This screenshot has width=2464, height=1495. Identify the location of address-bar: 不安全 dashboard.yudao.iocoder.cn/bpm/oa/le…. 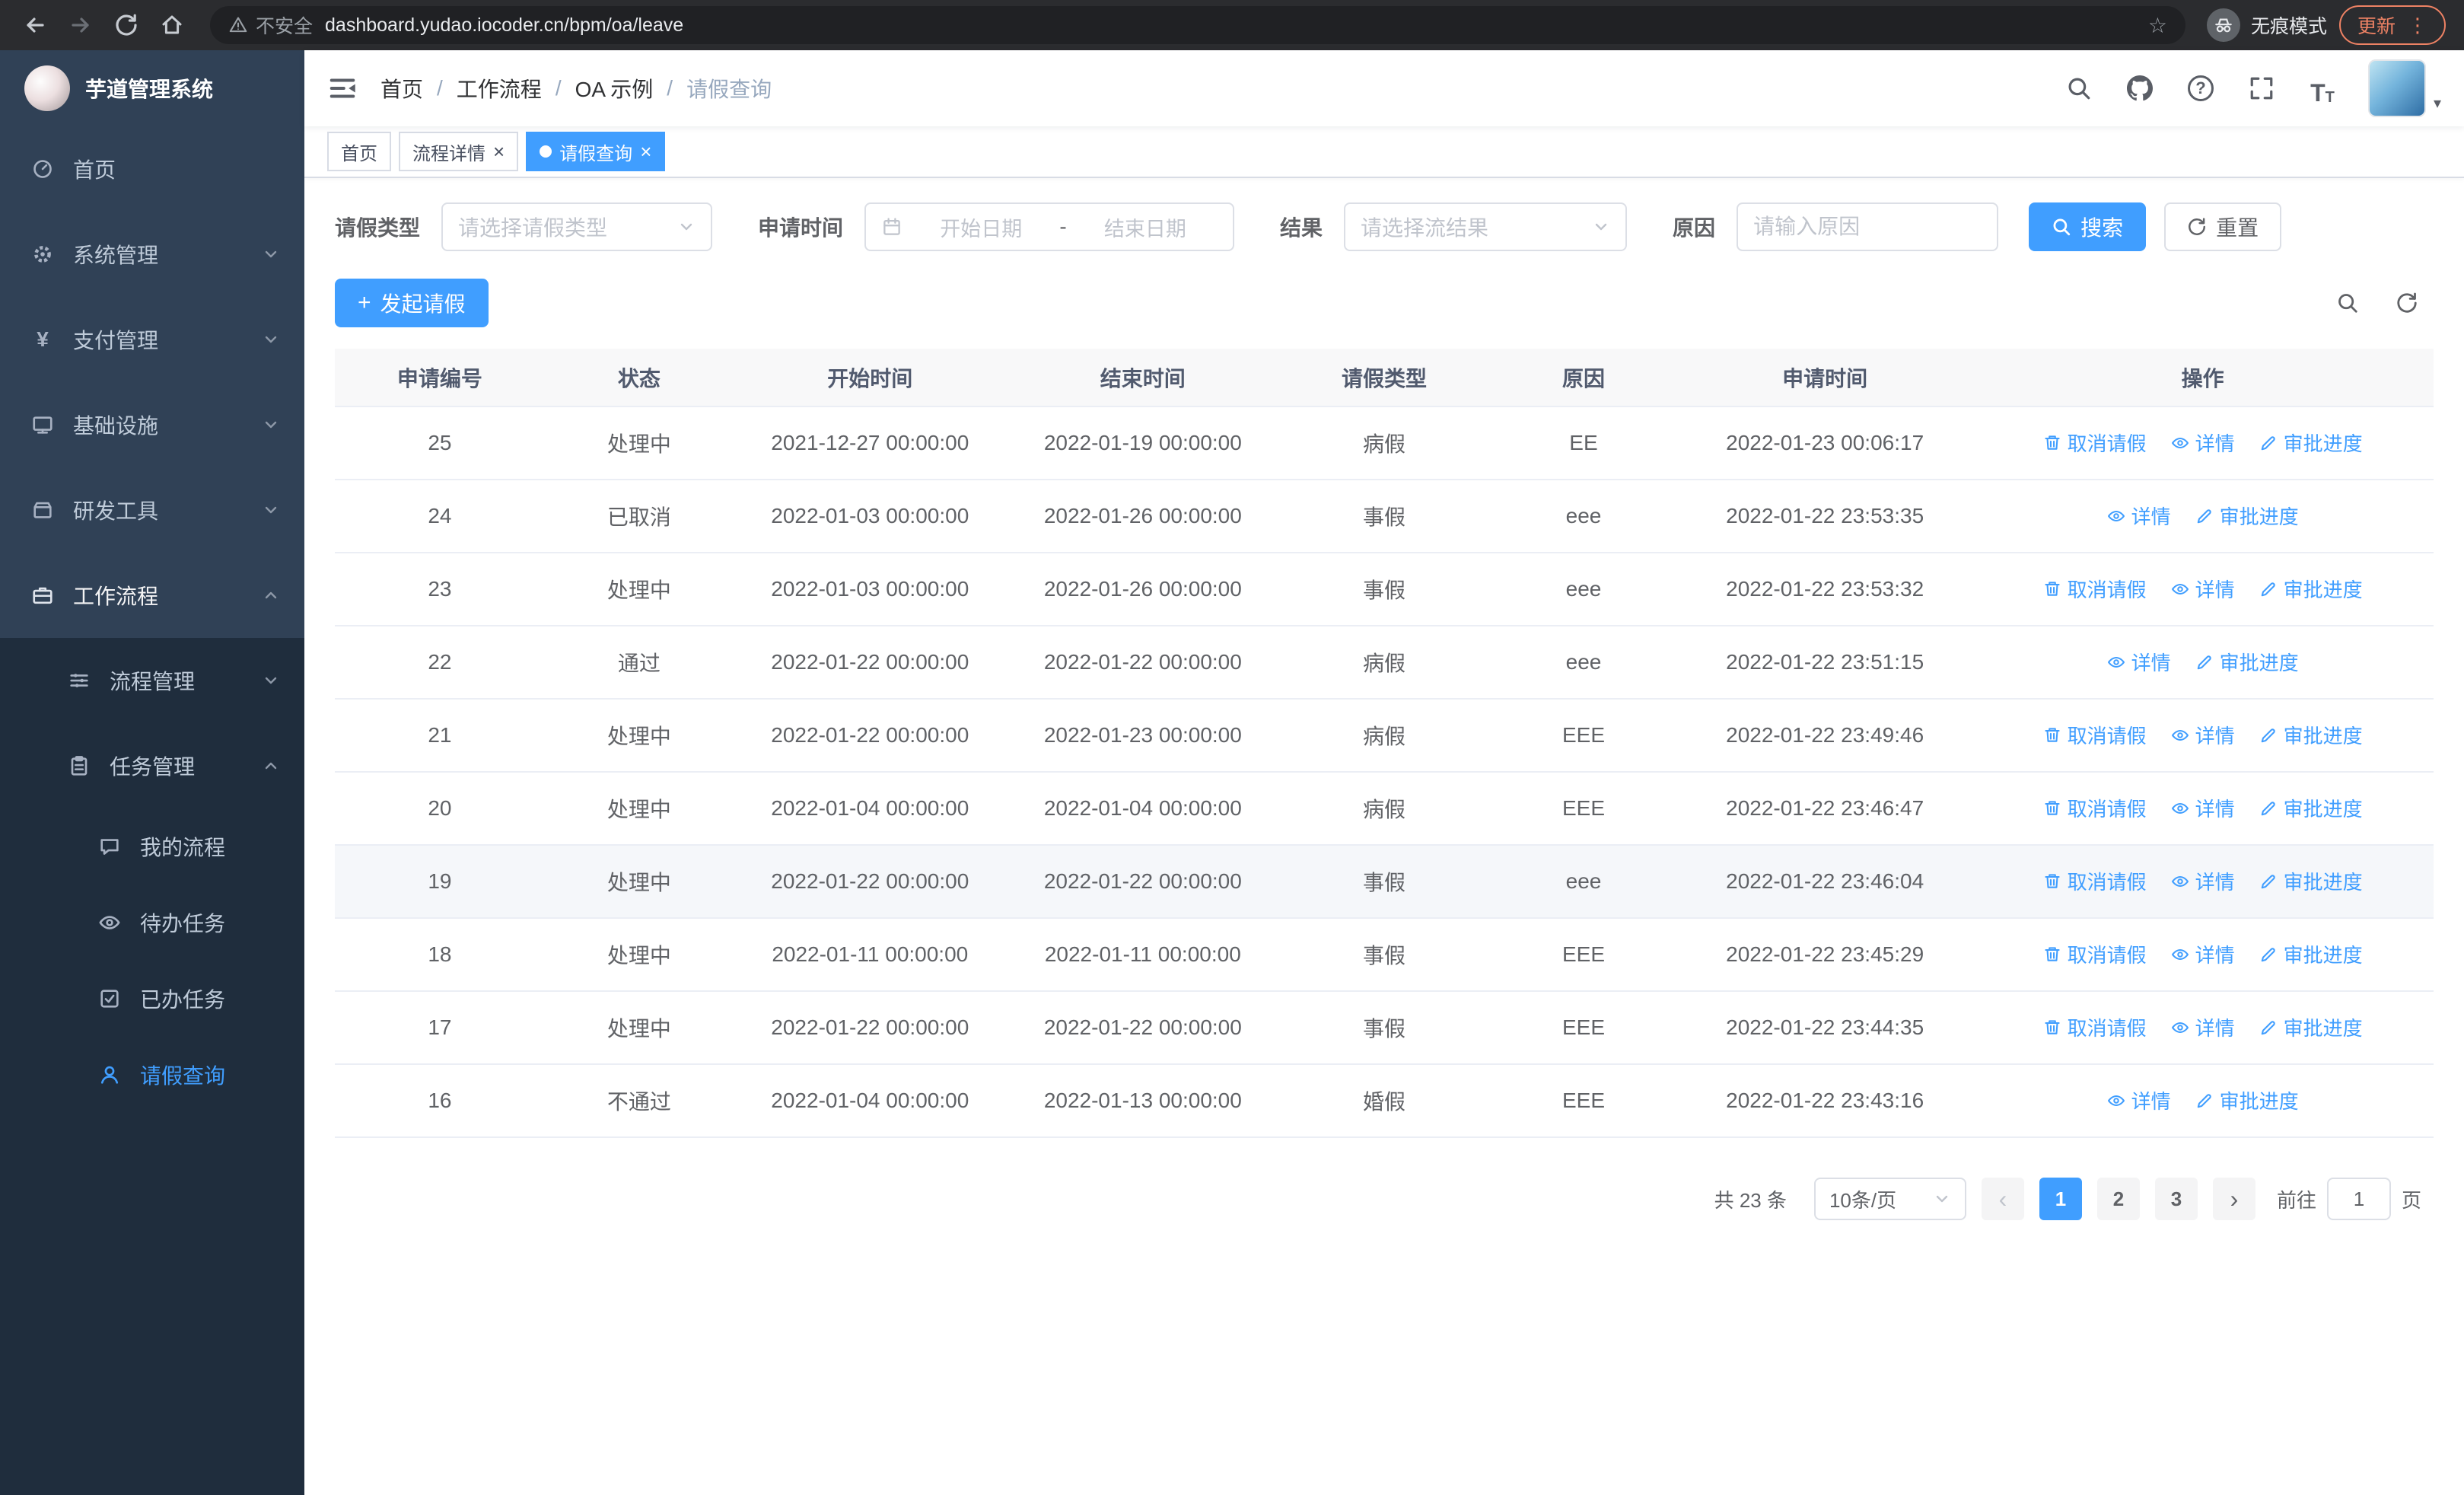
(1197, 25).